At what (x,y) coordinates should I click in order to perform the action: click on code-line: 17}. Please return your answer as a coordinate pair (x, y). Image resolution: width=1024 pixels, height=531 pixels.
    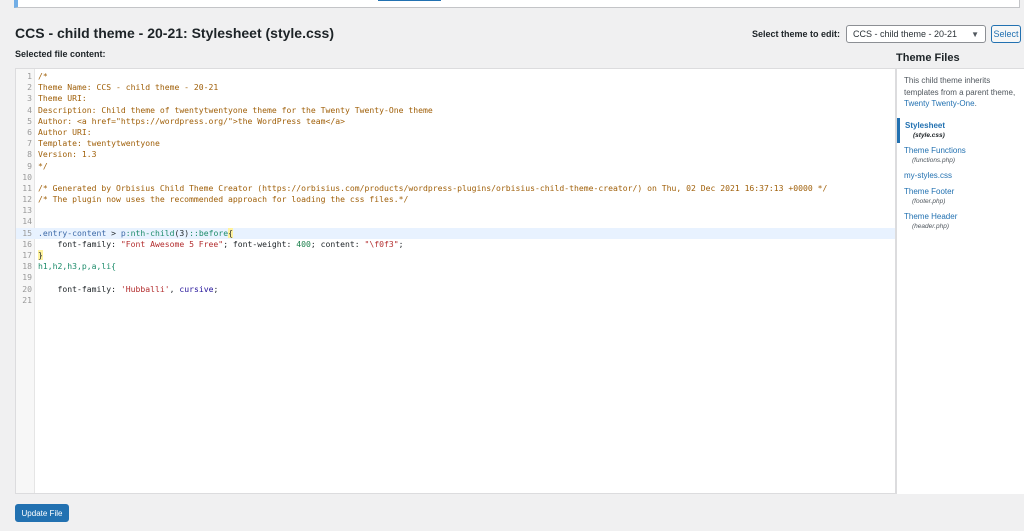
    Looking at the image, I should click on (455, 255).